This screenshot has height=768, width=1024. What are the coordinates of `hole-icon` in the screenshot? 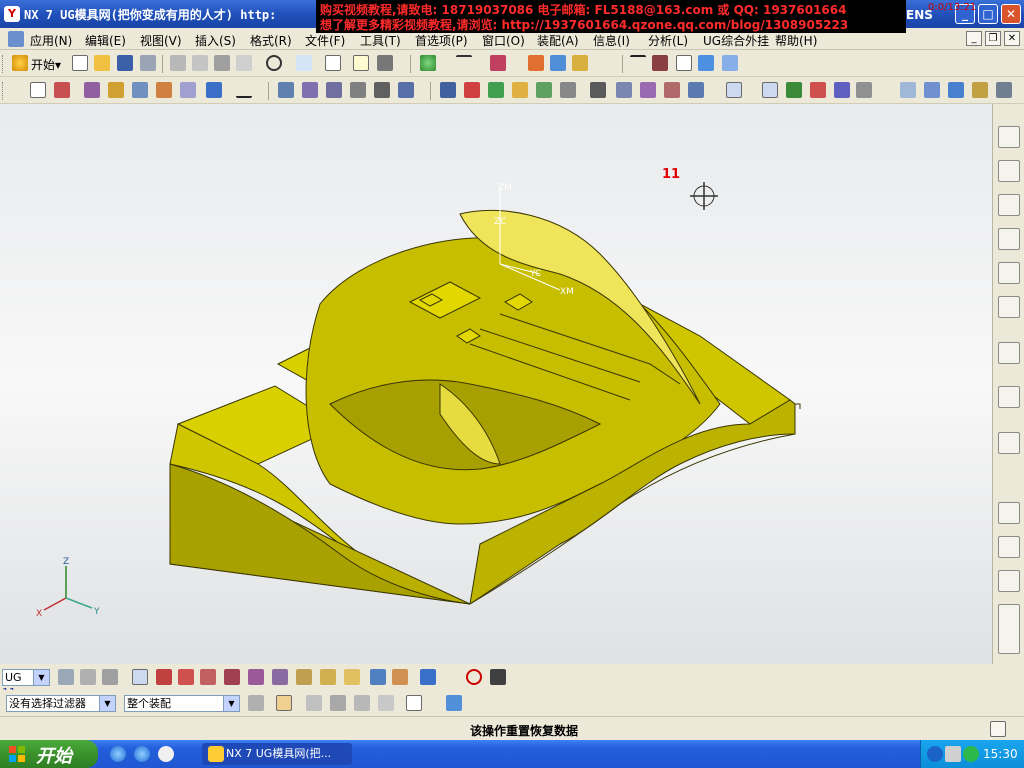 It's located at (580, 63).